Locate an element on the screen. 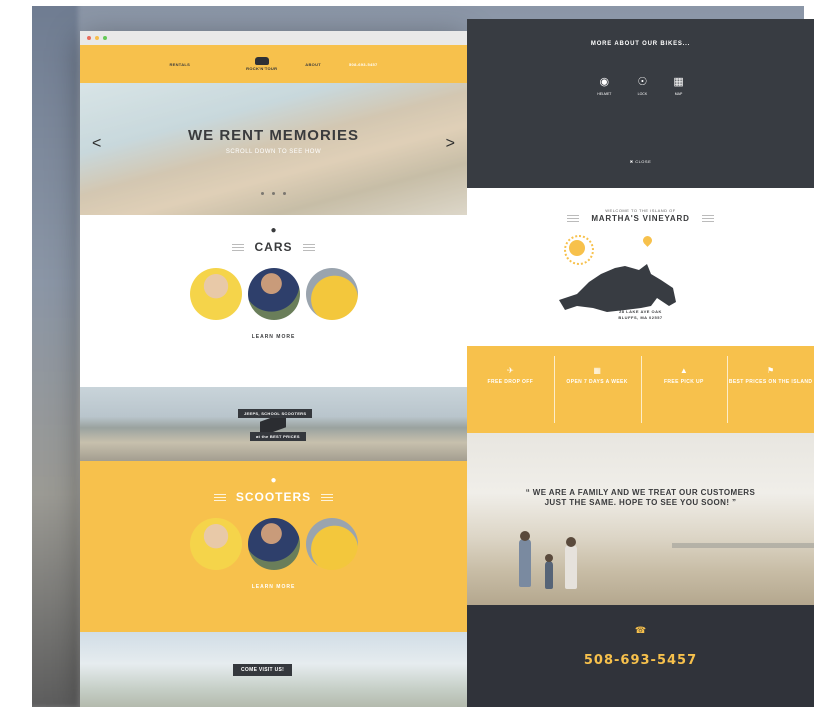 This screenshot has width=818, height=707. island-name: MARTHA'S VINEYARD is located at coordinates (640, 218).